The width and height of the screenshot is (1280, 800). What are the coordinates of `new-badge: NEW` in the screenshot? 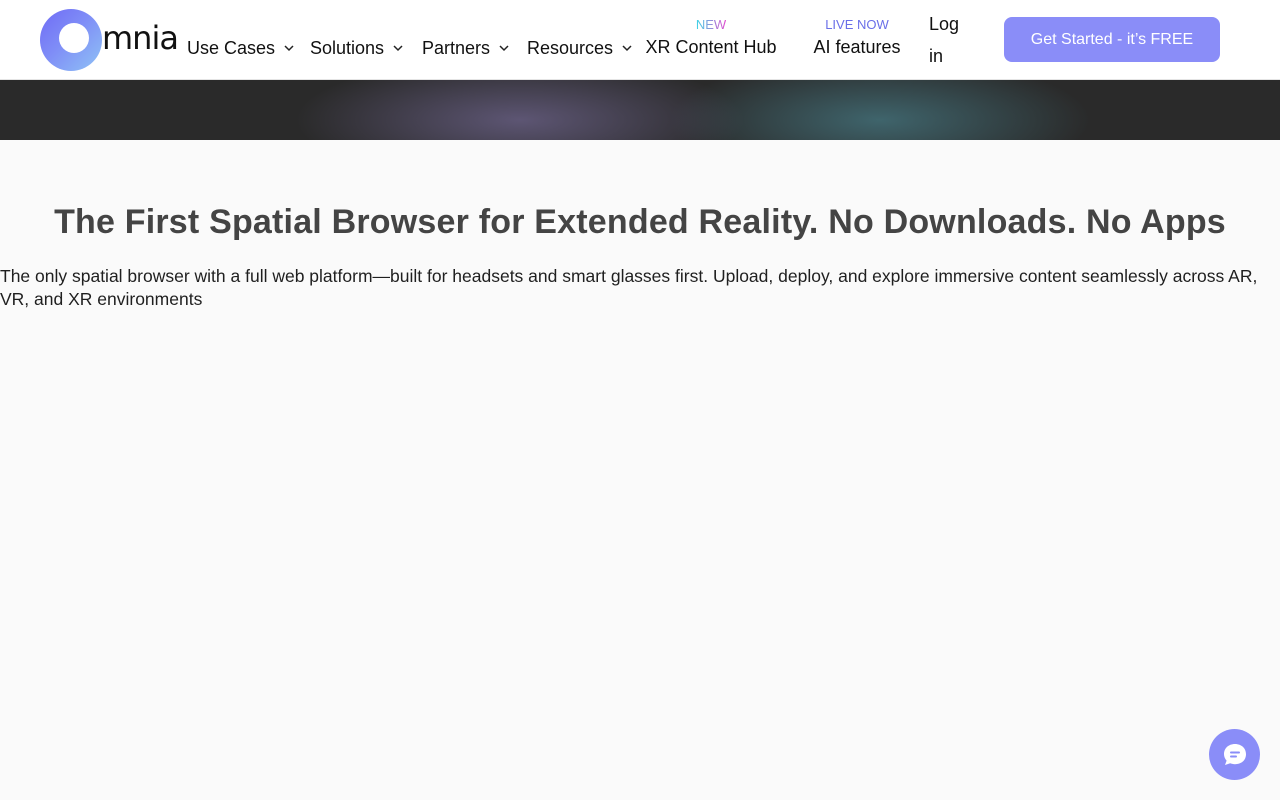 It's located at (711, 24).